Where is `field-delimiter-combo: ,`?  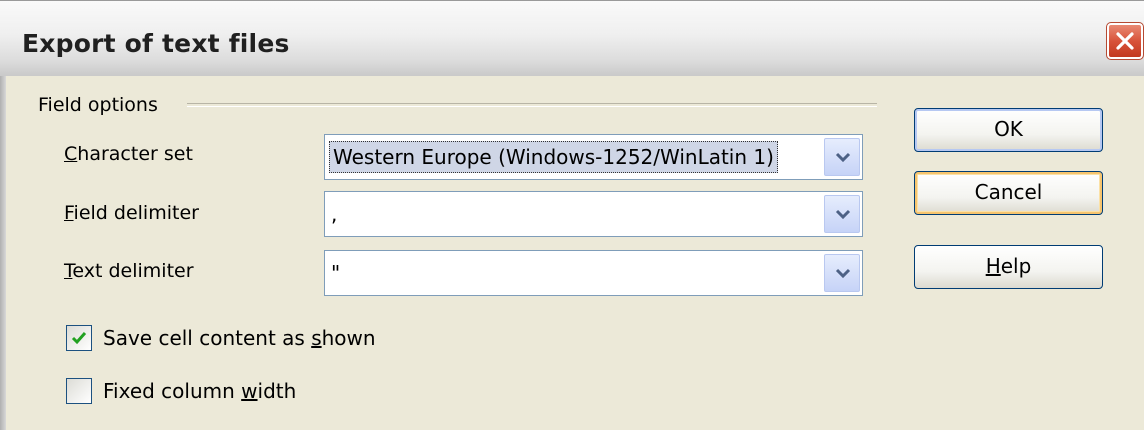 field-delimiter-combo: , is located at coordinates (593, 214).